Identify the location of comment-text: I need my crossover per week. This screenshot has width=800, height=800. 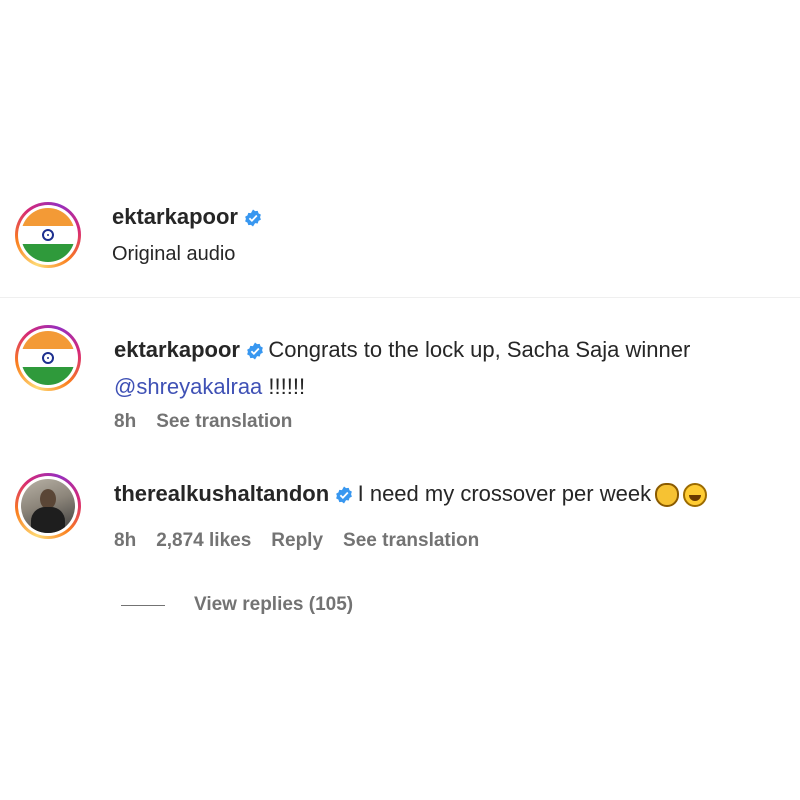
(504, 493).